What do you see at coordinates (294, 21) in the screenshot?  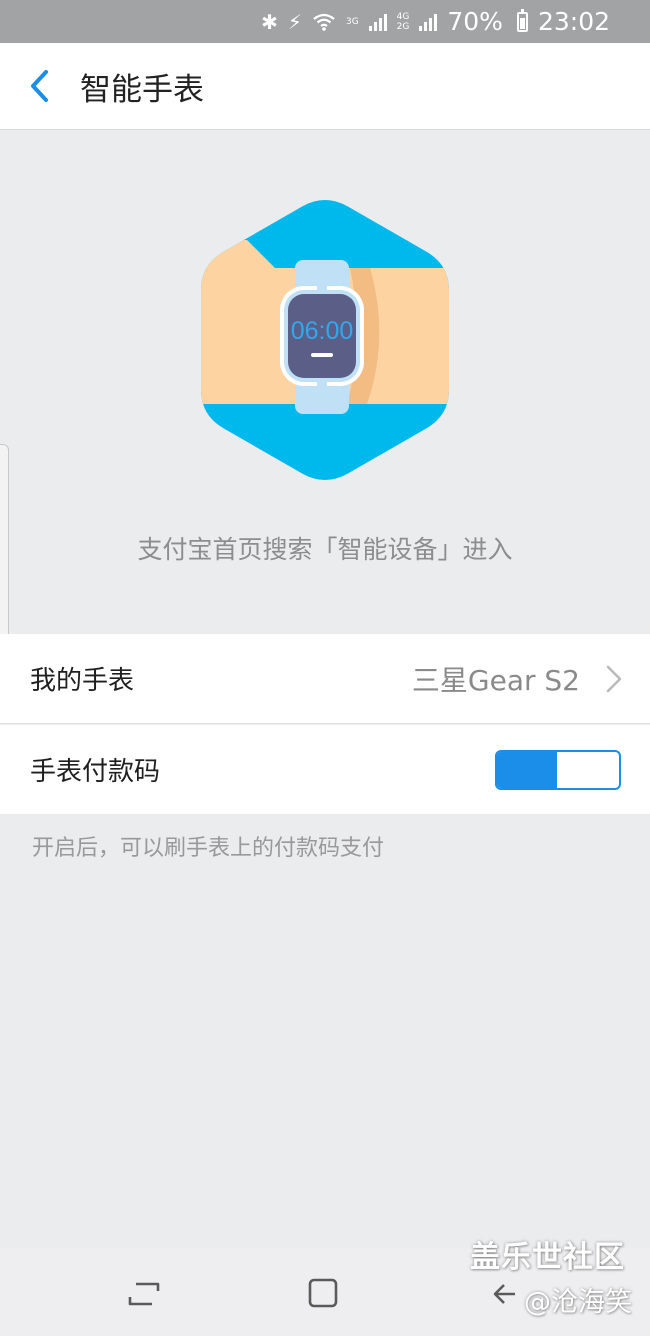 I see `flash-icon: ⚡` at bounding box center [294, 21].